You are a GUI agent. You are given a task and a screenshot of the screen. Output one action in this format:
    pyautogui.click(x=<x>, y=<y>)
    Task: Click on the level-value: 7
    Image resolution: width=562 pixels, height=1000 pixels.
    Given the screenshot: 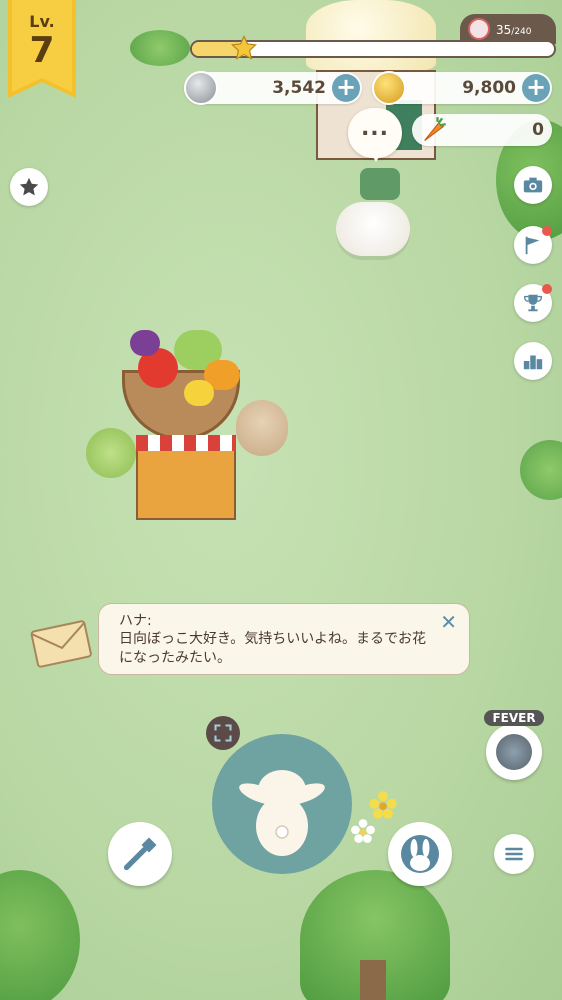 What is the action you would take?
    pyautogui.click(x=42, y=50)
    